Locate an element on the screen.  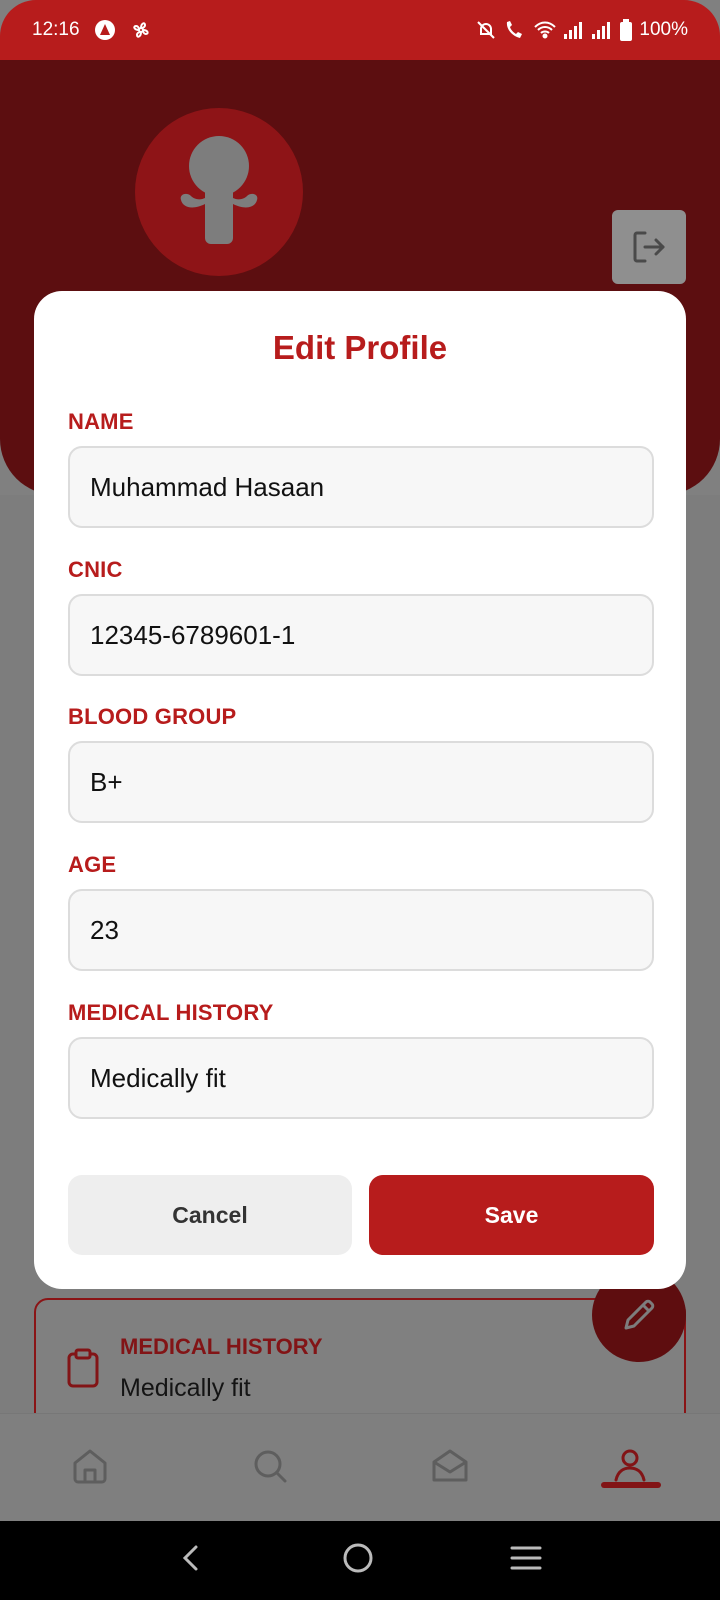
signal-icon is located at coordinates (574, 30).